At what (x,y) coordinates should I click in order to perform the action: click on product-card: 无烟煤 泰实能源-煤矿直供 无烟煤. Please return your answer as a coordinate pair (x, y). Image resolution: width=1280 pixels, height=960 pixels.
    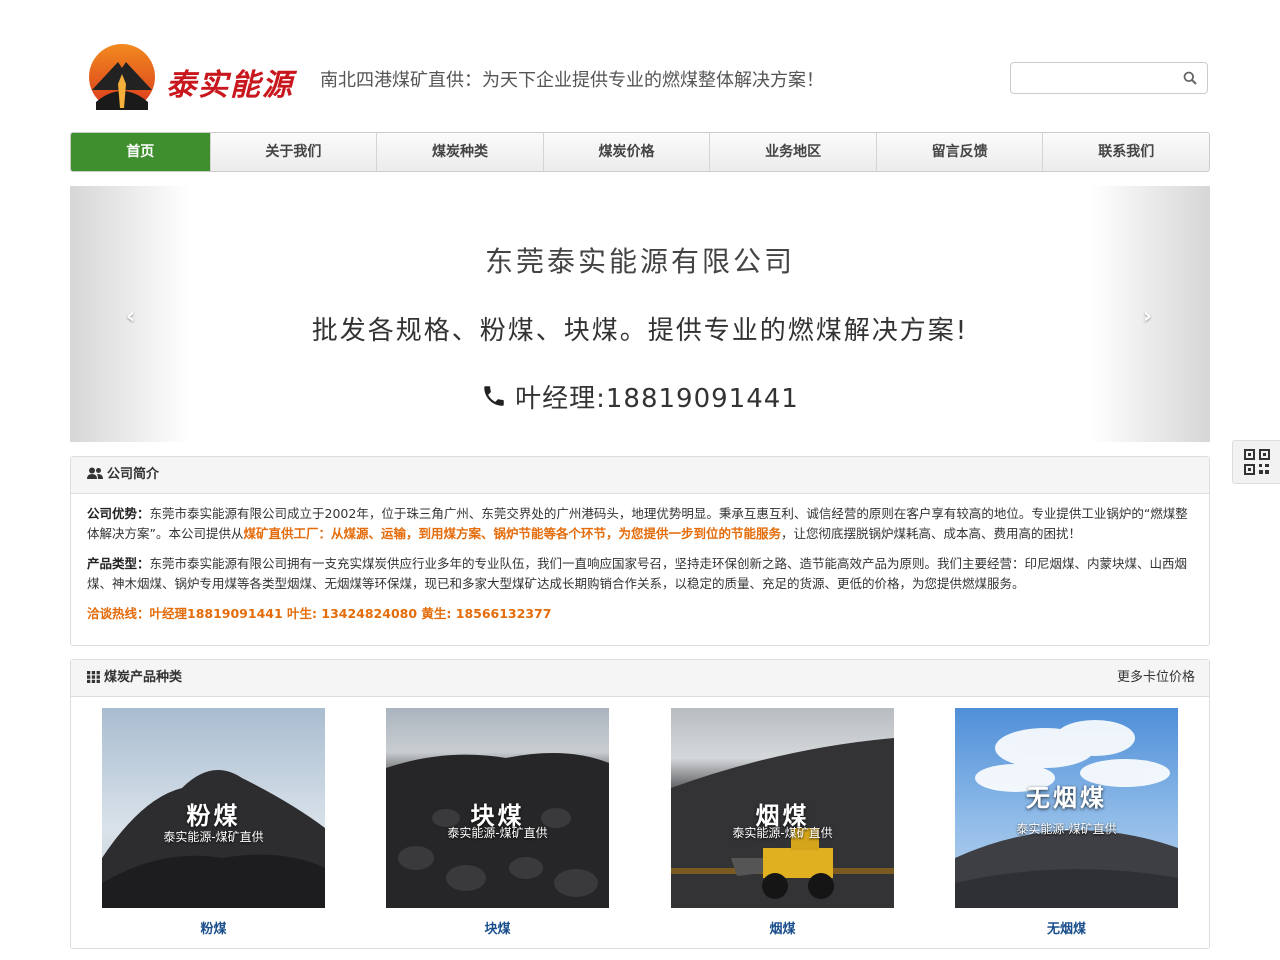
    Looking at the image, I should click on (1066, 822).